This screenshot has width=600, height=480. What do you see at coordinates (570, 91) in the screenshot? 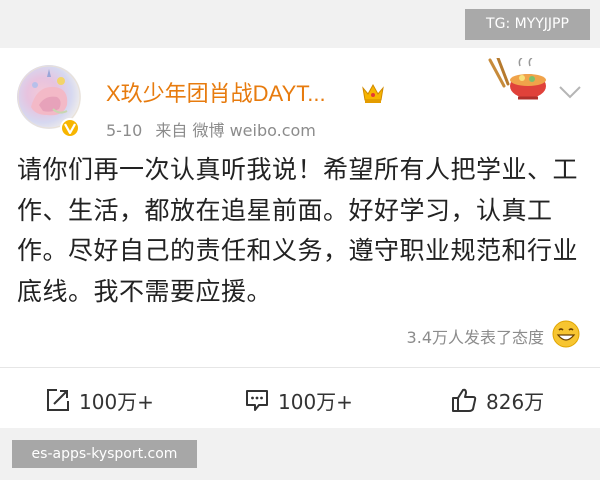
I see `chevron-down-icon` at bounding box center [570, 91].